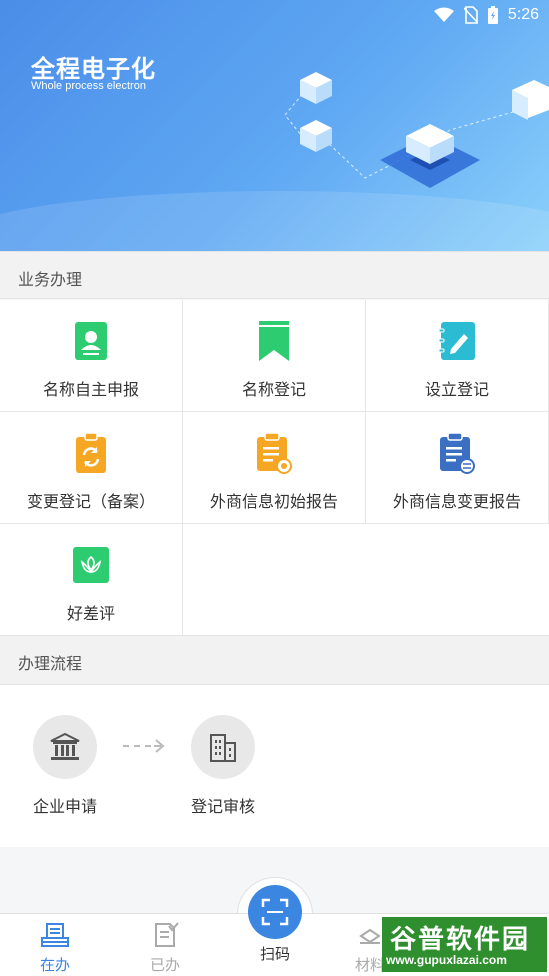  I want to click on service-name-self-declare: 名称自主申报, so click(91, 356).